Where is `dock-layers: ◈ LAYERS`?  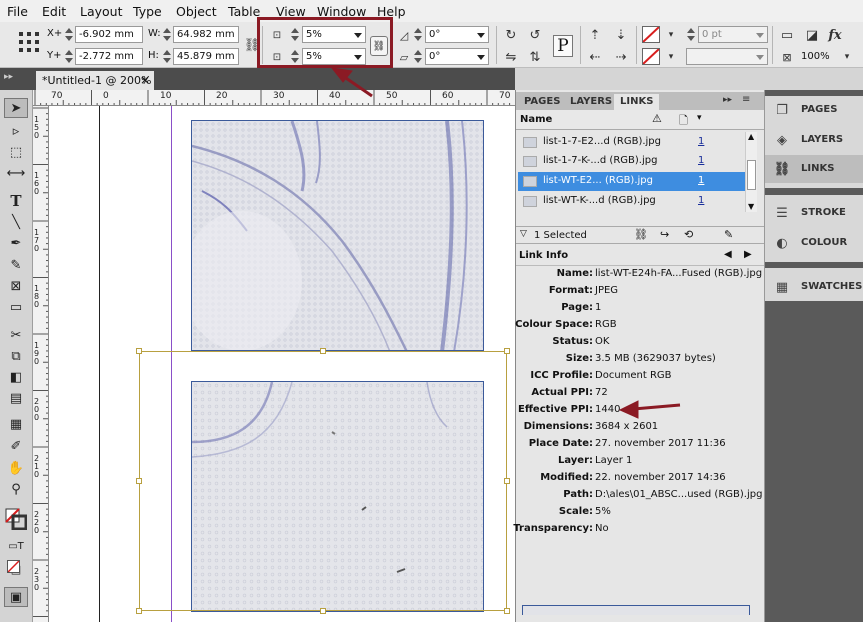 dock-layers: ◈ LAYERS is located at coordinates (814, 140).